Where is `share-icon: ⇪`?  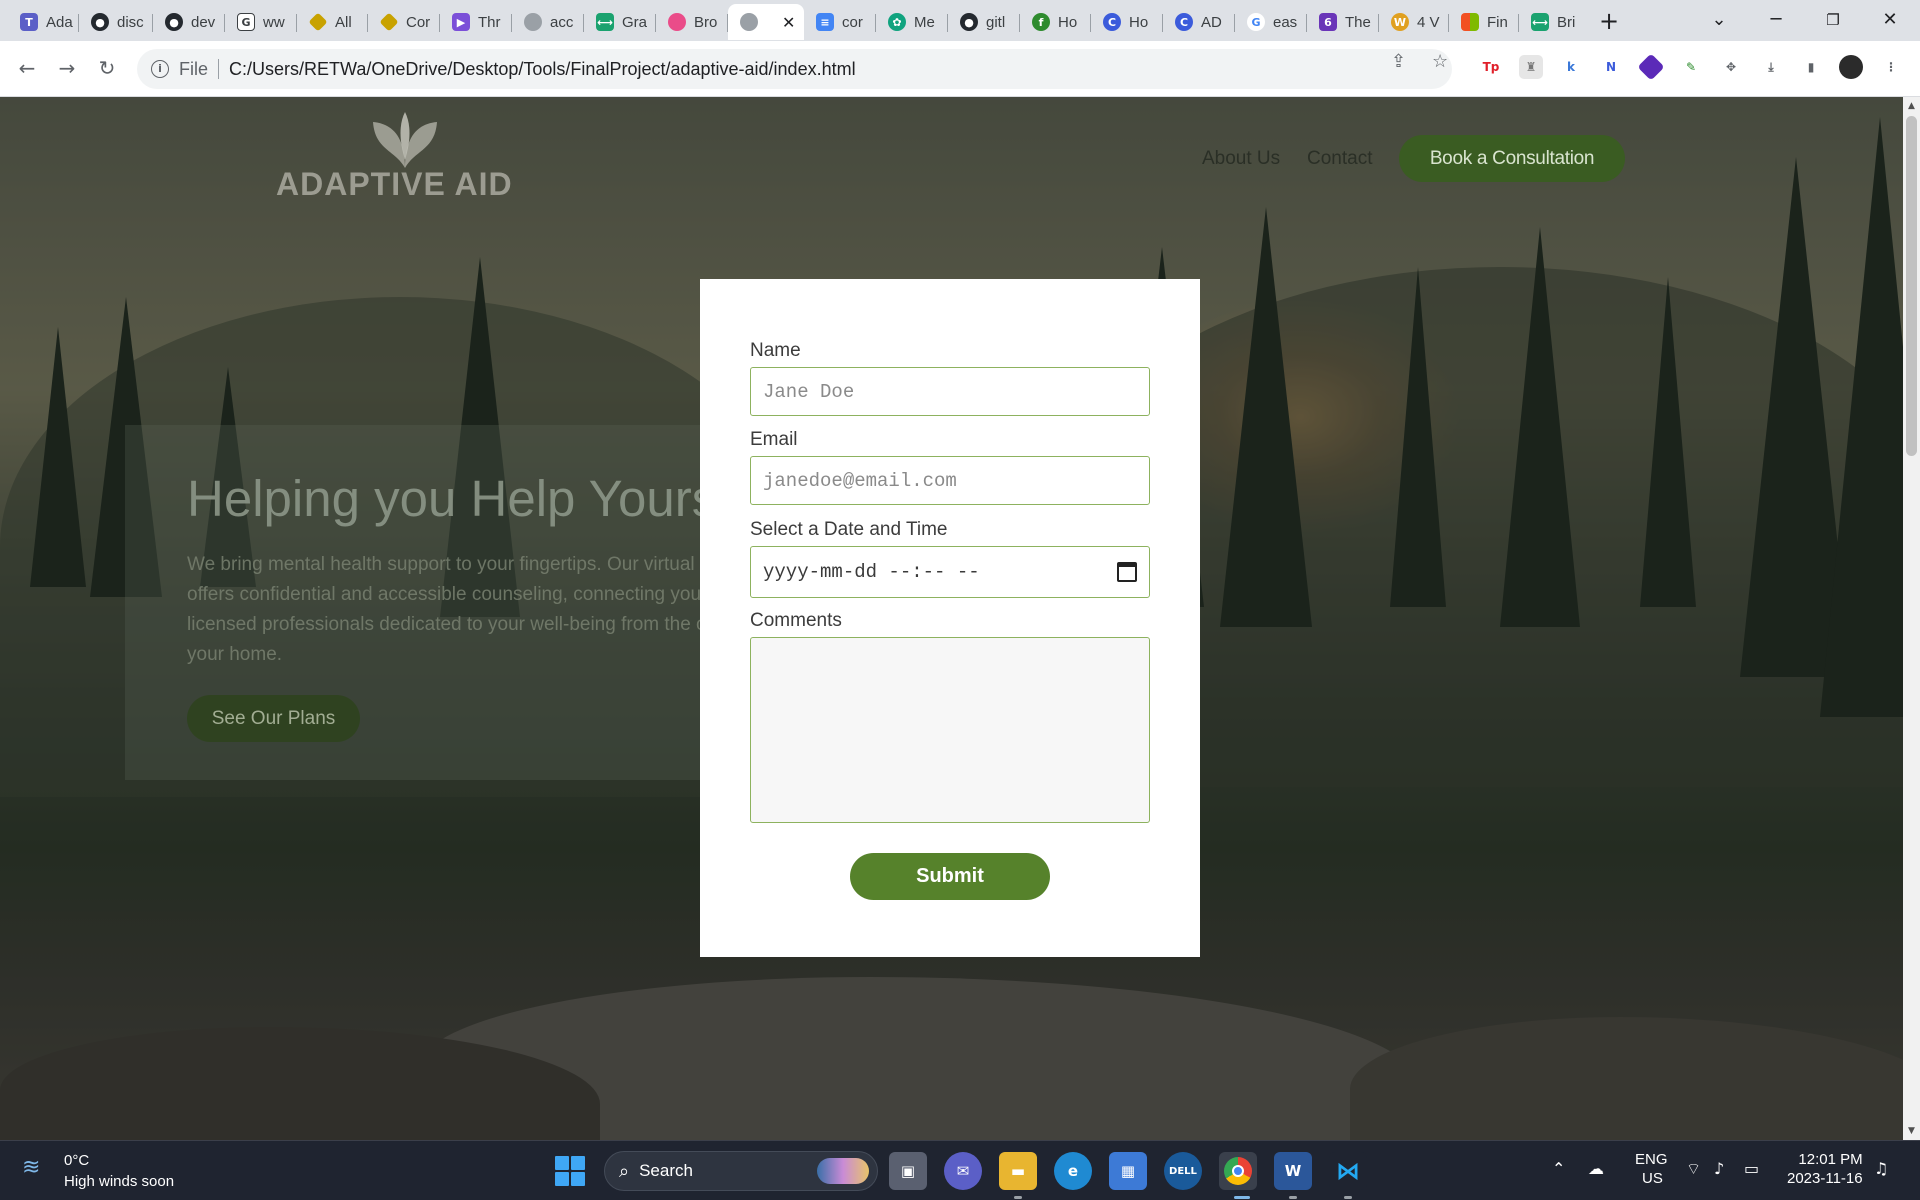
share-icon: ⇪ is located at coordinates (1398, 61).